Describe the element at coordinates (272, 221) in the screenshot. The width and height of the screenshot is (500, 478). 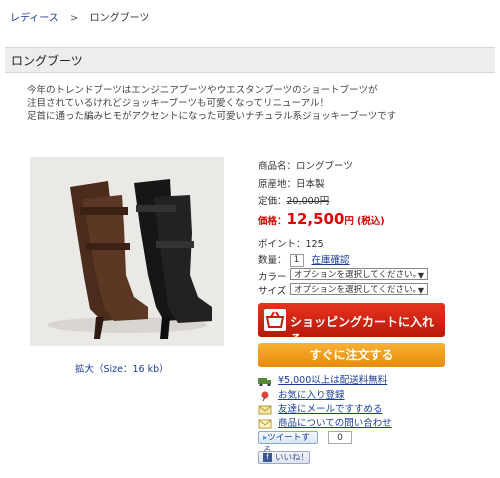
I see `price-label: 価格：` at that location.